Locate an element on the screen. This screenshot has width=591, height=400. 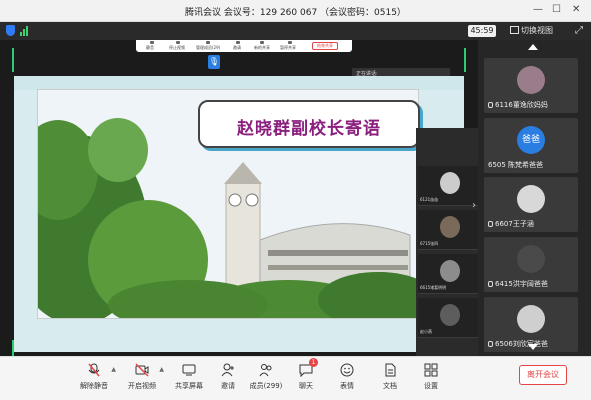
members-label: 成员(299) is located at coordinates (266, 386).